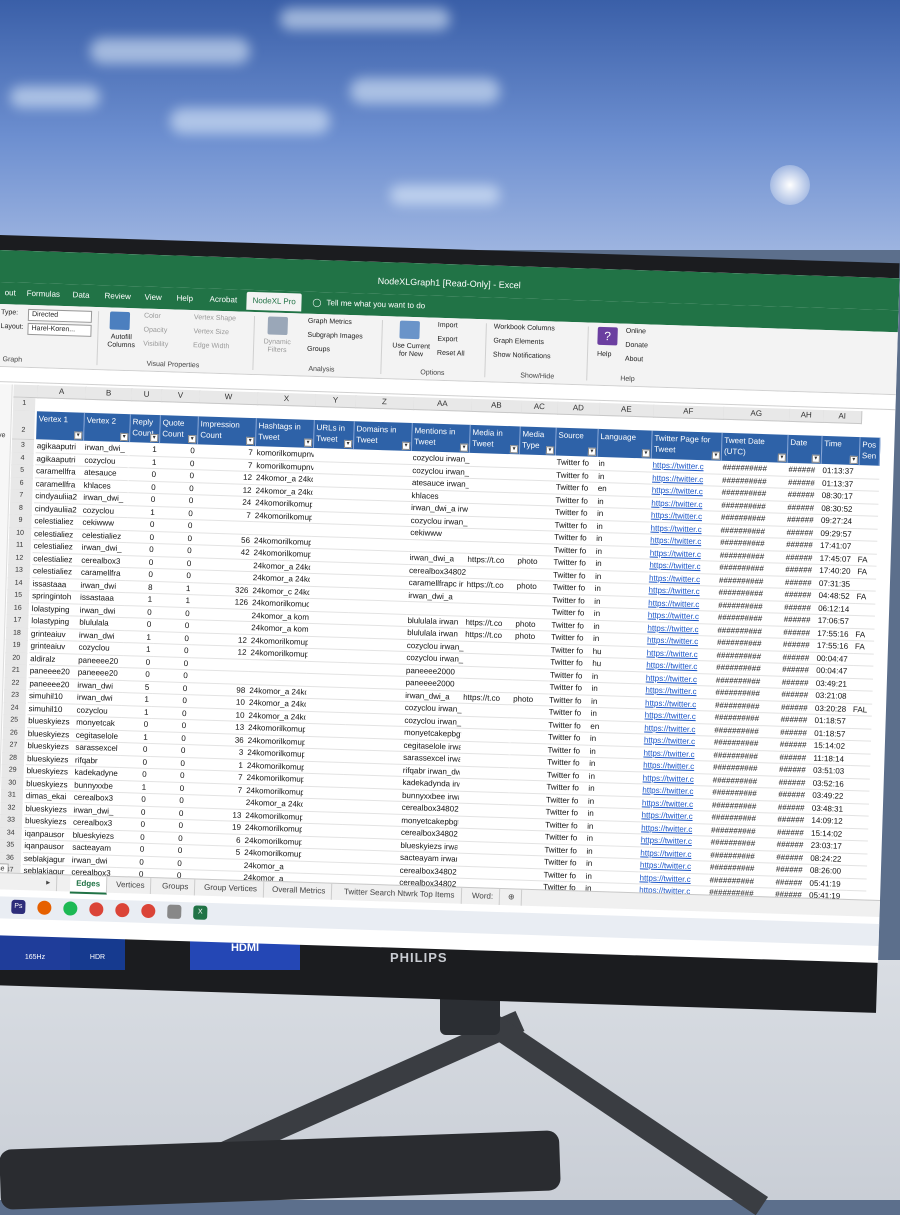 The image size is (900, 1215). I want to click on column-header: Pos Sen, so click(870, 451).